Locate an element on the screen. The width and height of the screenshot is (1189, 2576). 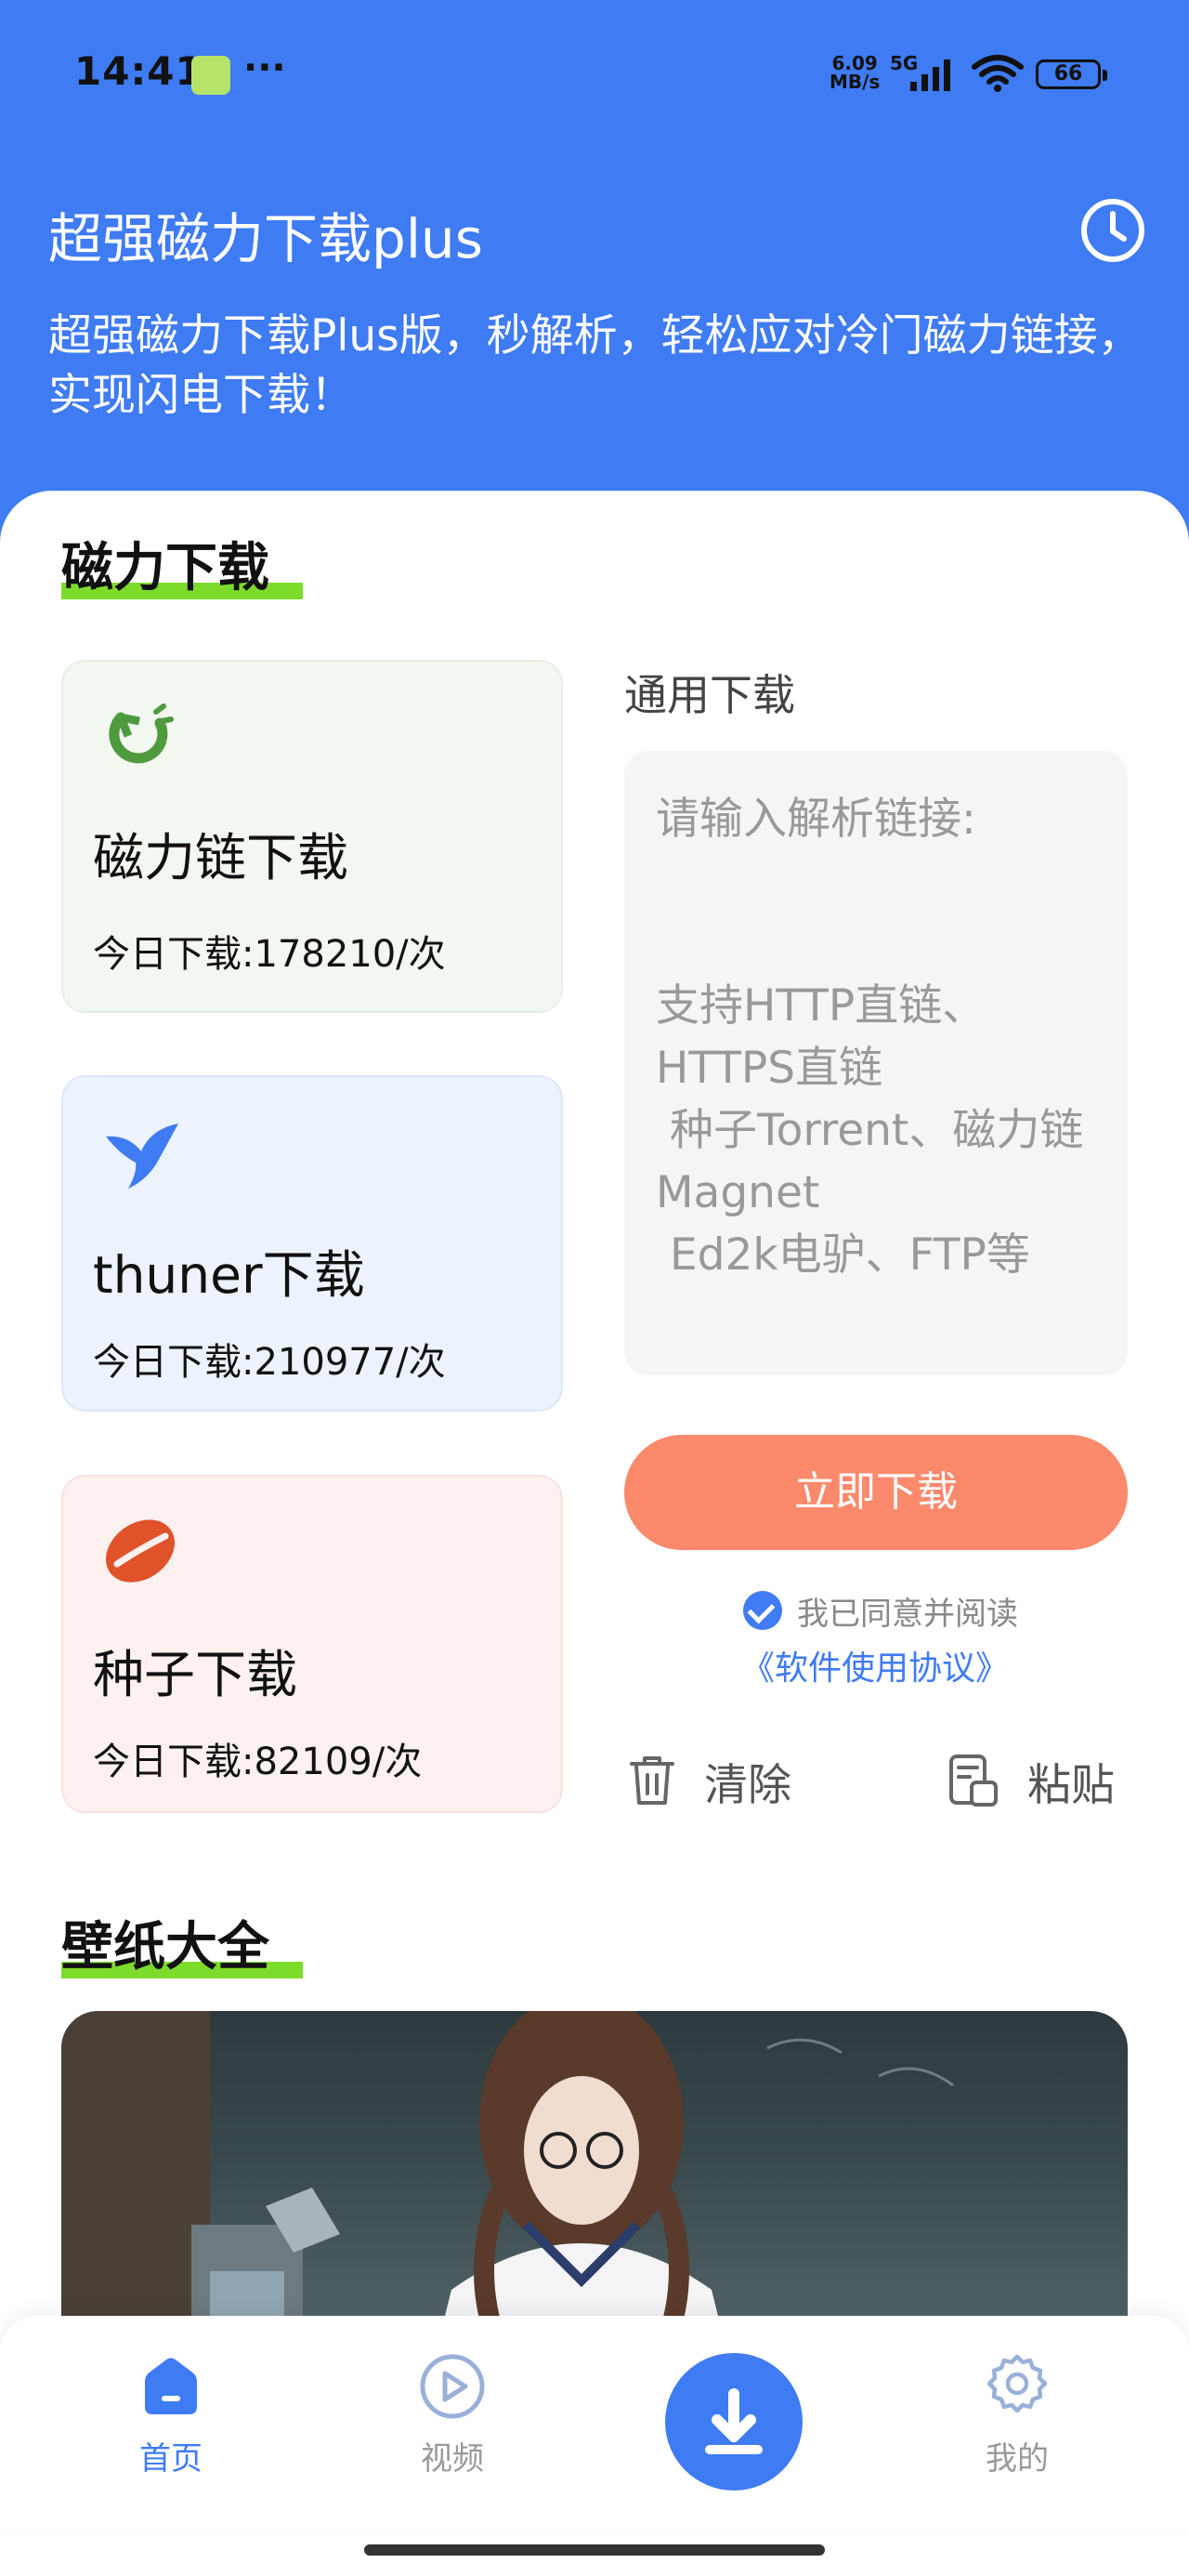
wallpaper-illustration is located at coordinates (508, 2187).